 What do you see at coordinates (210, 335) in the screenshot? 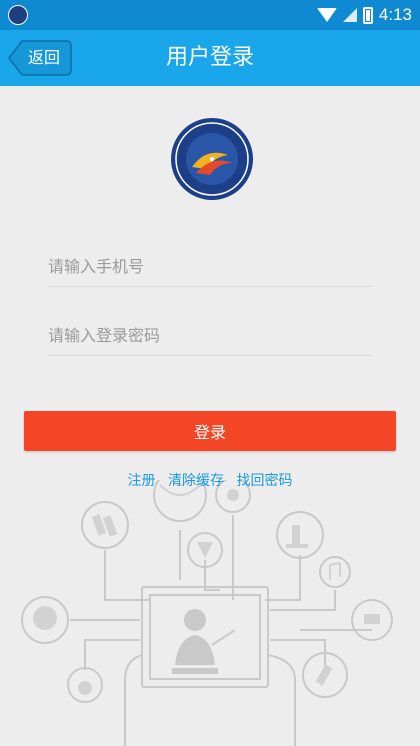
I see `password-input` at bounding box center [210, 335].